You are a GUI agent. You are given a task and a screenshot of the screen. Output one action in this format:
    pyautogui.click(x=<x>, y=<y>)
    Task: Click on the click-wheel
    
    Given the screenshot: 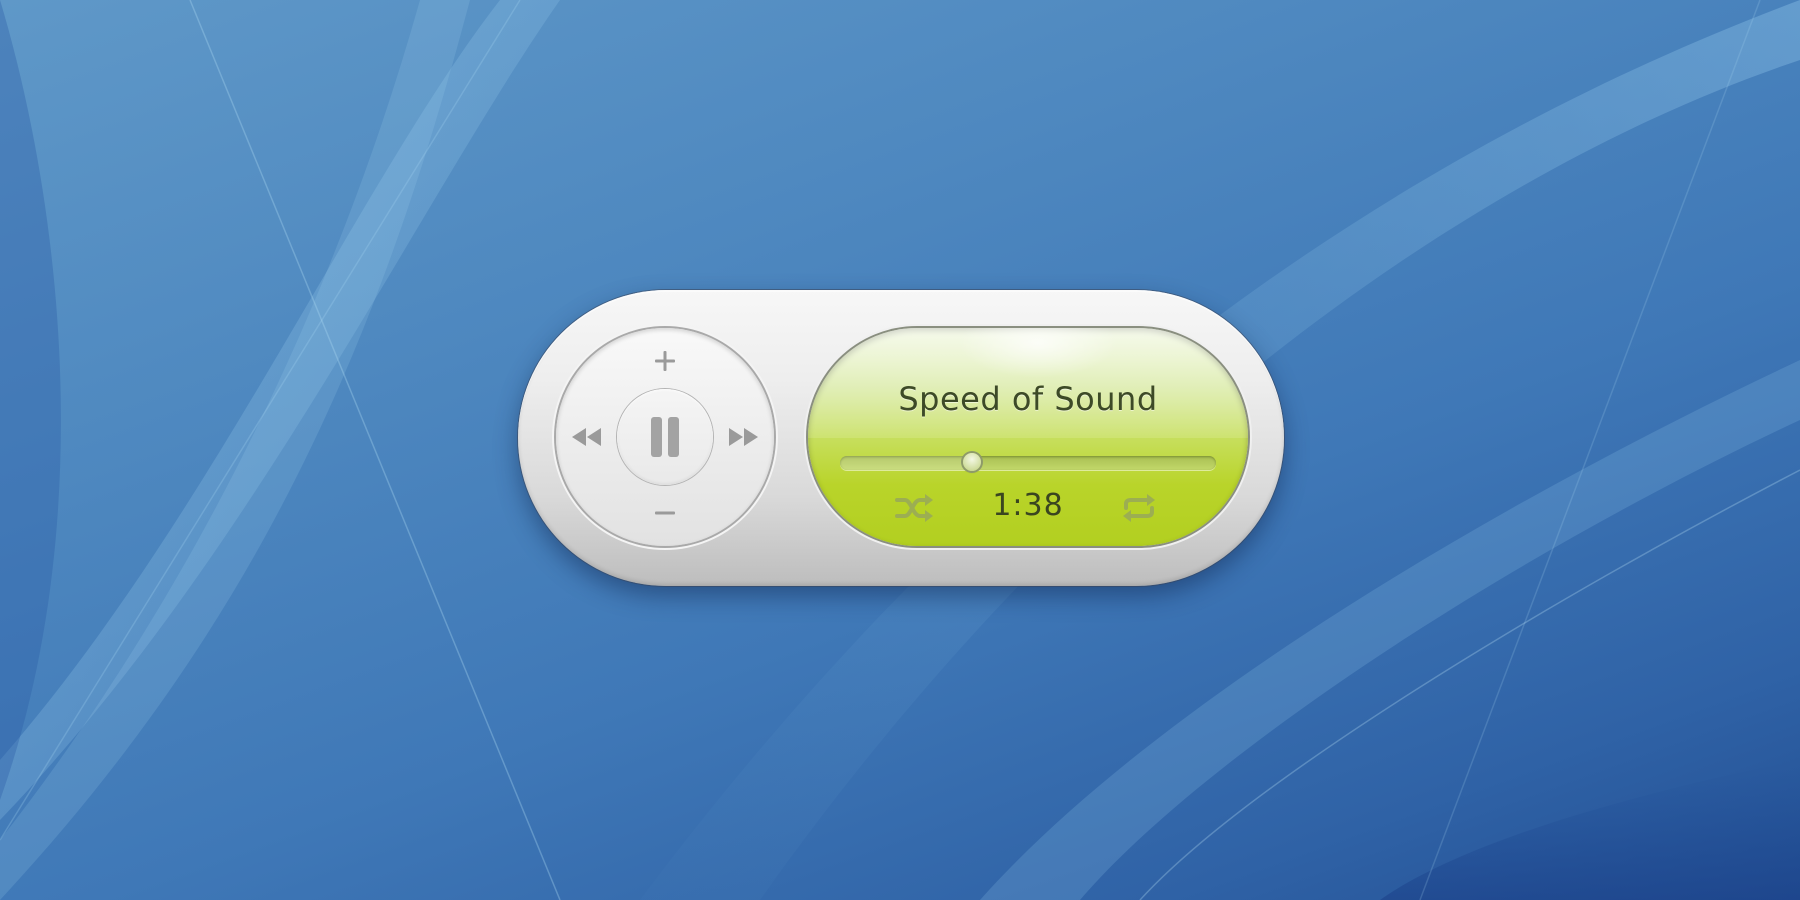 What is the action you would take?
    pyautogui.click(x=665, y=437)
    